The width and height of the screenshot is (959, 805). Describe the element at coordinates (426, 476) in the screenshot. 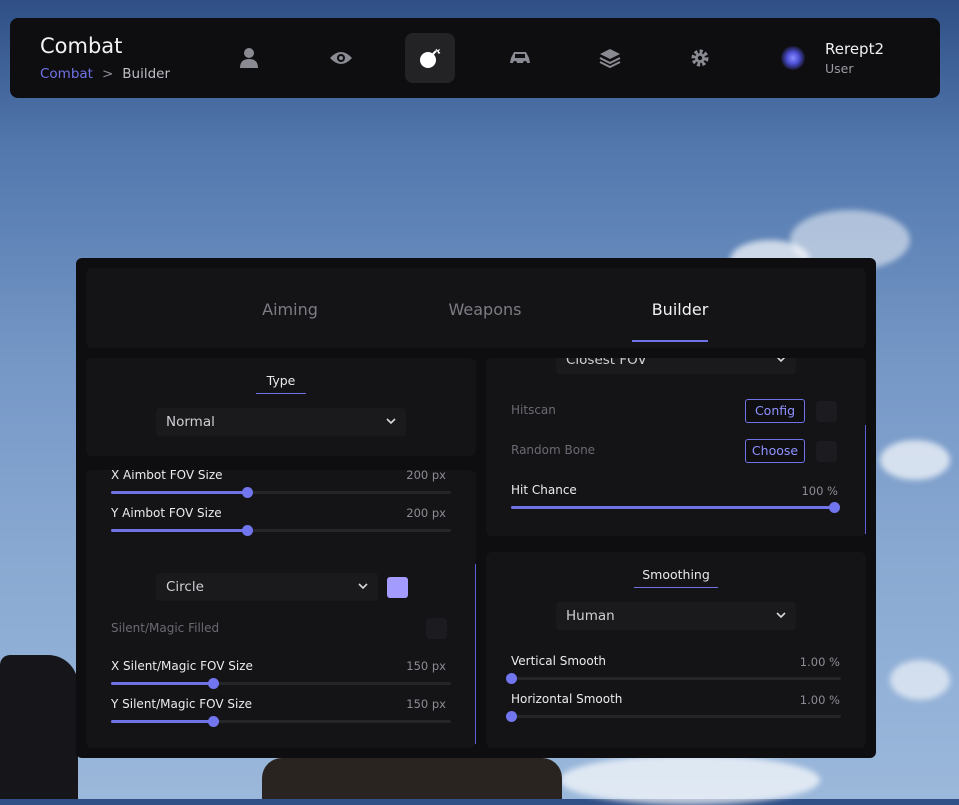

I see `x-aimbot-fov-value: 200 px` at that location.